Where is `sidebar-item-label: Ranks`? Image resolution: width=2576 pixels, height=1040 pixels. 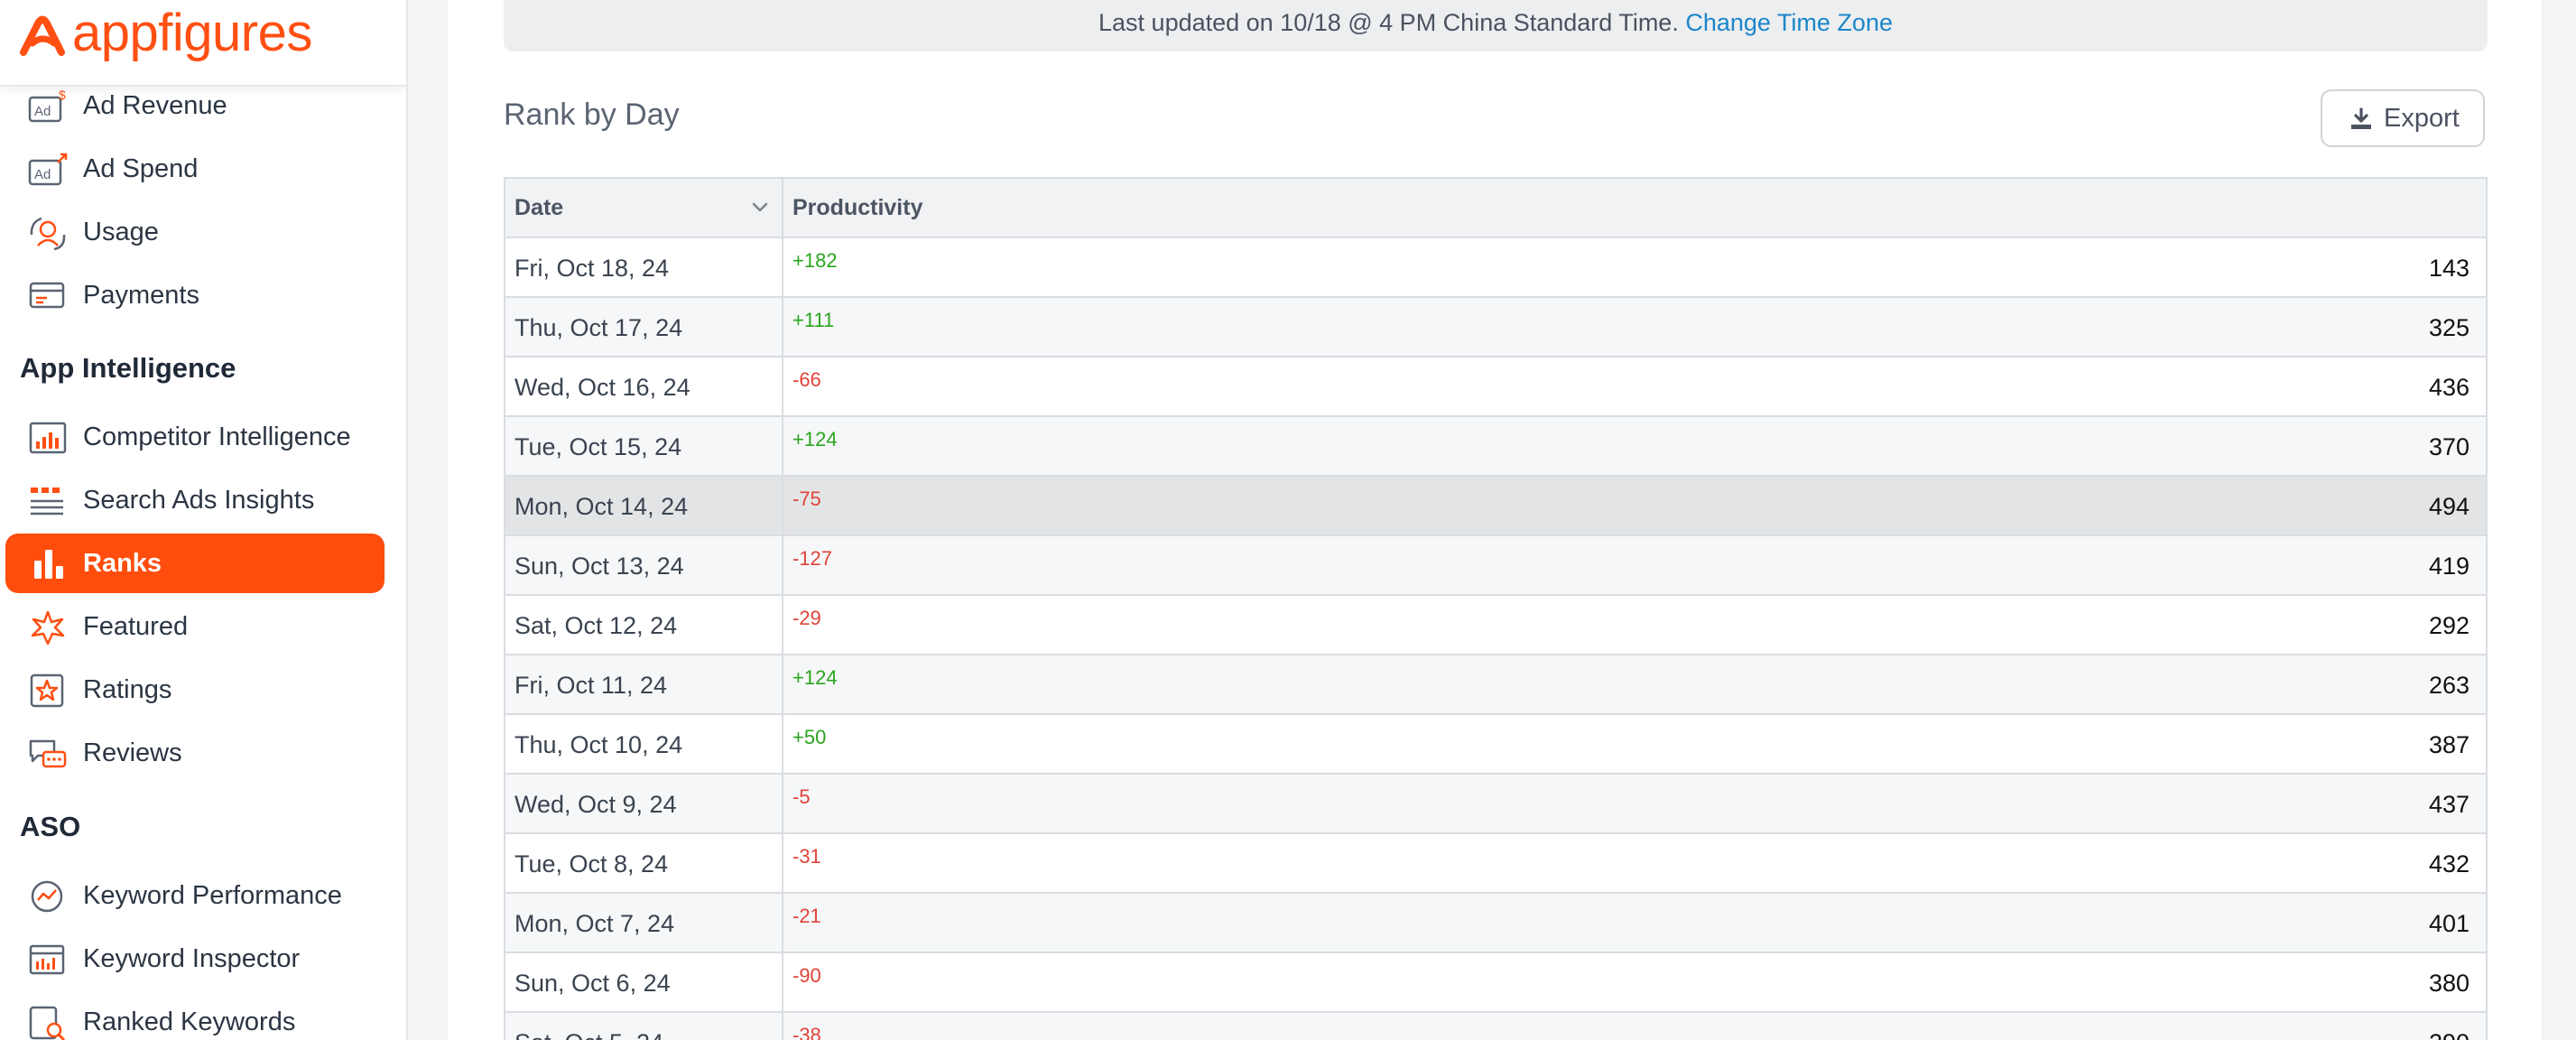 sidebar-item-label: Ranks is located at coordinates (123, 563).